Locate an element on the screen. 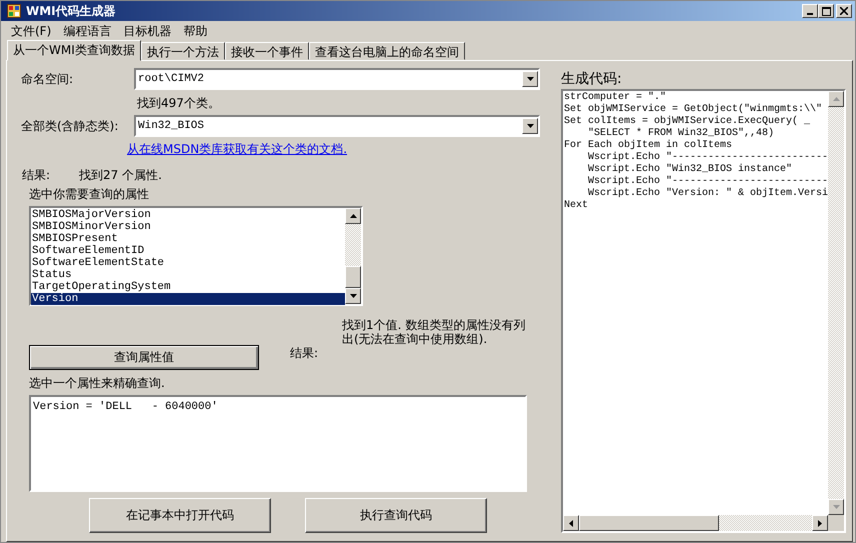 The image size is (856, 543). action-button: 在记事本中打开代码 is located at coordinates (180, 515).